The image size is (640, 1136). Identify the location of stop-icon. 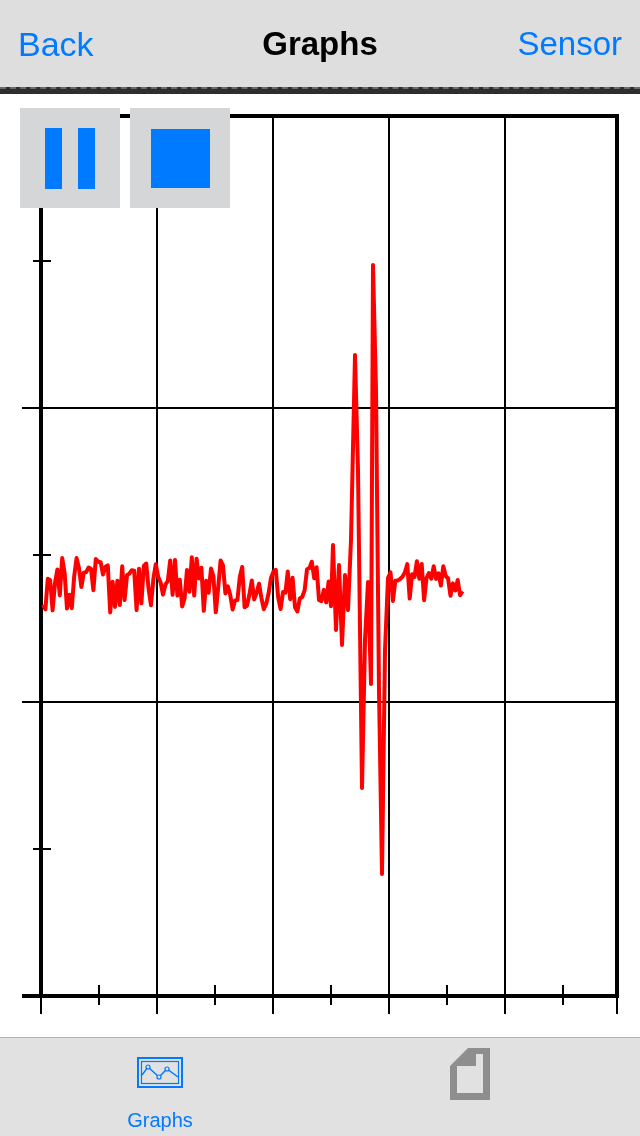
(180, 158).